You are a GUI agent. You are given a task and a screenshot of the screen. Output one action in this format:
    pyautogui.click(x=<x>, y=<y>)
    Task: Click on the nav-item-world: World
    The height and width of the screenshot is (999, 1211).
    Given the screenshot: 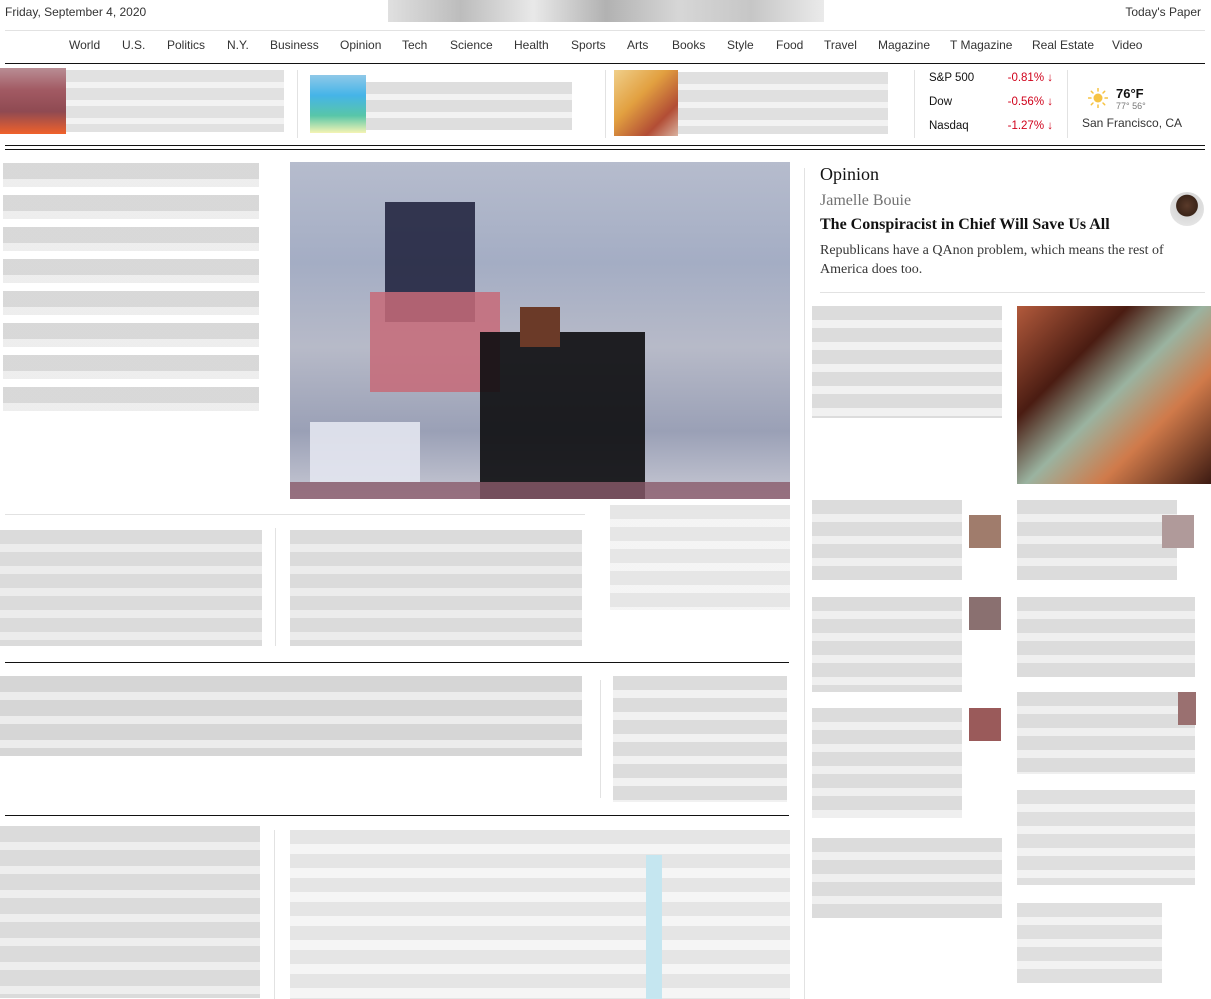 What is the action you would take?
    pyautogui.click(x=84, y=45)
    